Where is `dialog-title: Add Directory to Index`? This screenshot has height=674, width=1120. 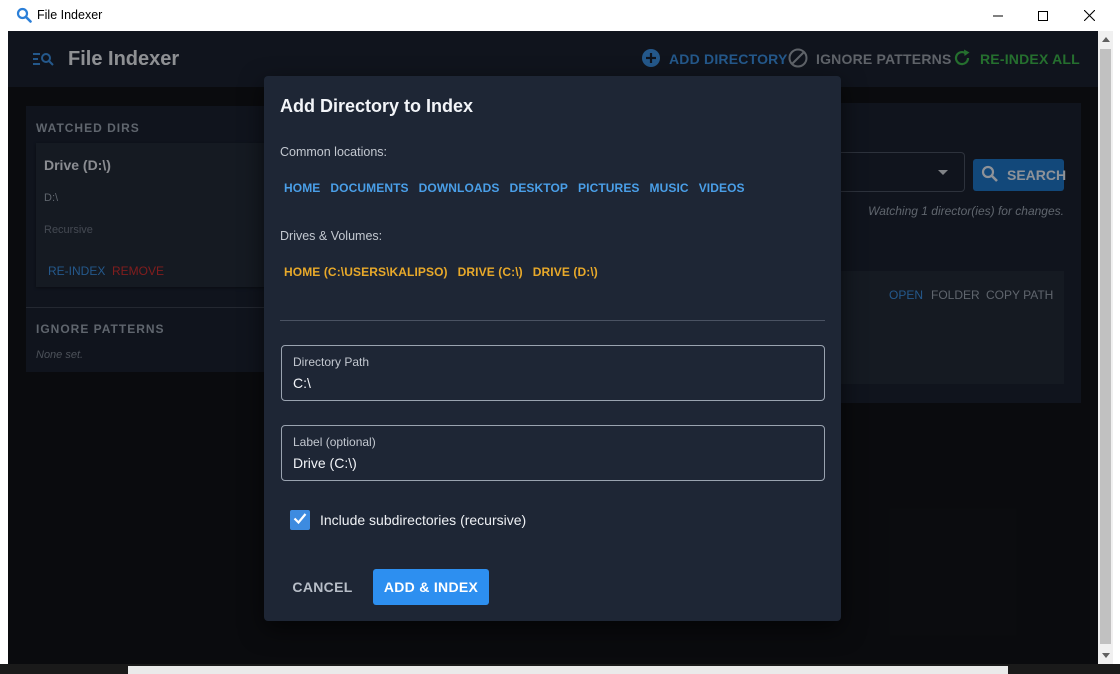
dialog-title: Add Directory to Index is located at coordinates (377, 106).